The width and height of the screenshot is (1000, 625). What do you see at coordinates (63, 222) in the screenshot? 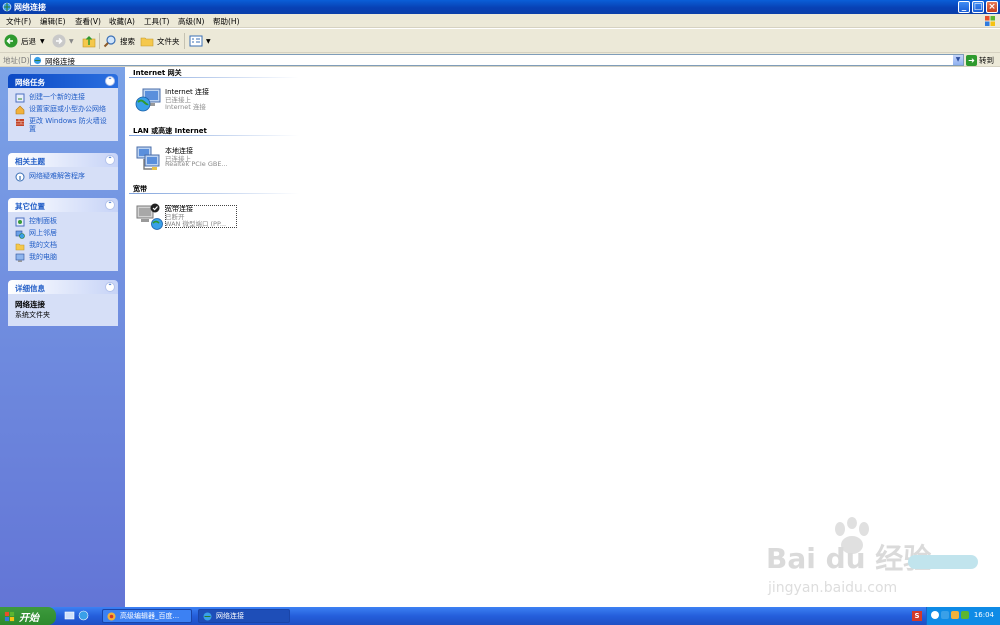
I see `place-control-panel: 控制面板` at bounding box center [63, 222].